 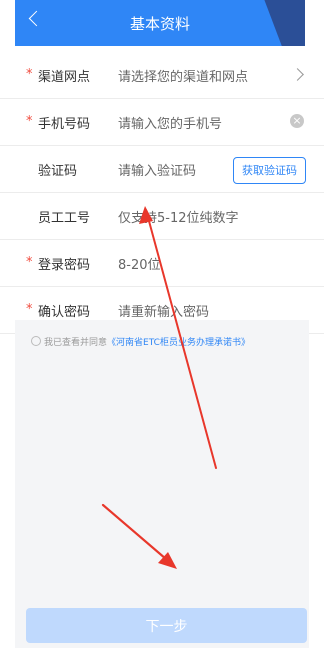 What do you see at coordinates (64, 312) in the screenshot?
I see `confirm-password-label: 确认密码` at bounding box center [64, 312].